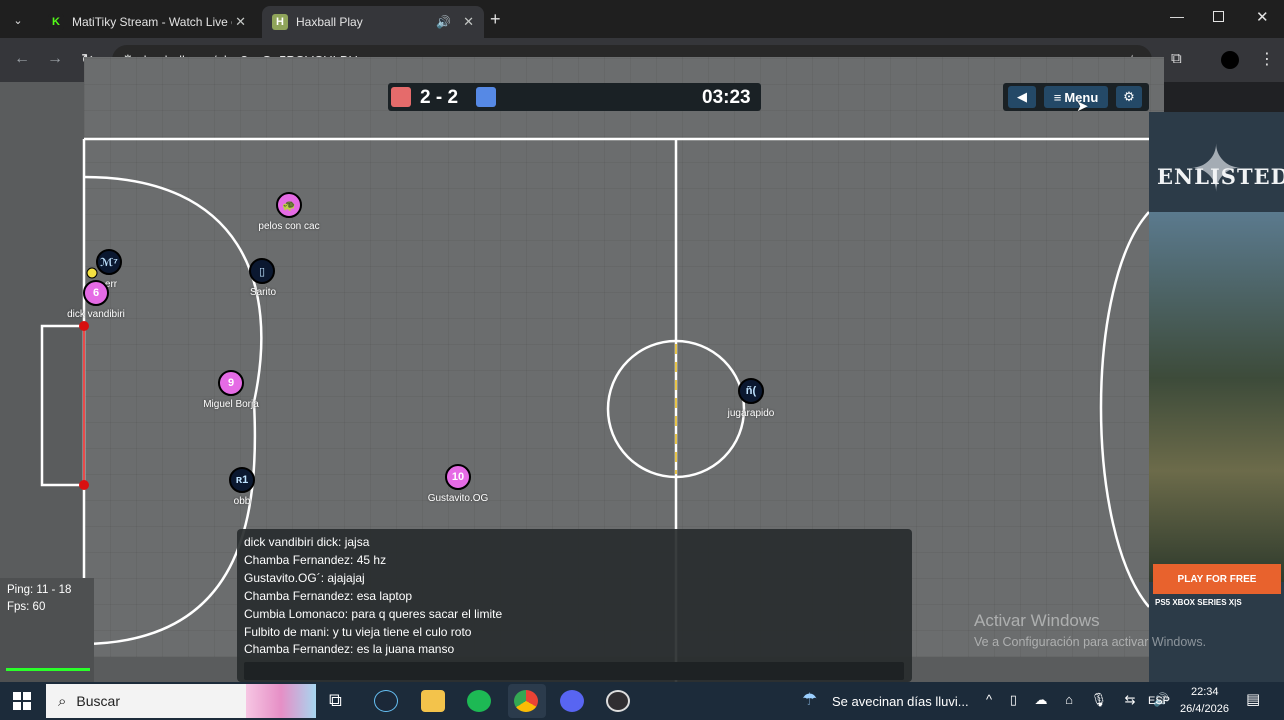 The width and height of the screenshot is (1284, 720). What do you see at coordinates (39, 590) in the screenshot?
I see `ping-text: Ping: 11 - 18` at bounding box center [39, 590].